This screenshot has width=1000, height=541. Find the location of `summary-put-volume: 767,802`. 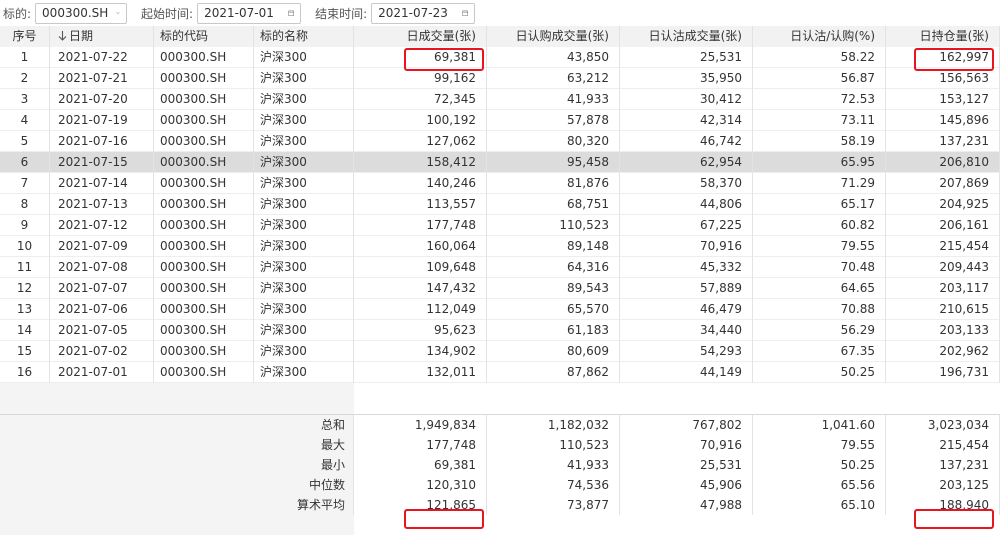

summary-put-volume: 767,802 is located at coordinates (686, 425).